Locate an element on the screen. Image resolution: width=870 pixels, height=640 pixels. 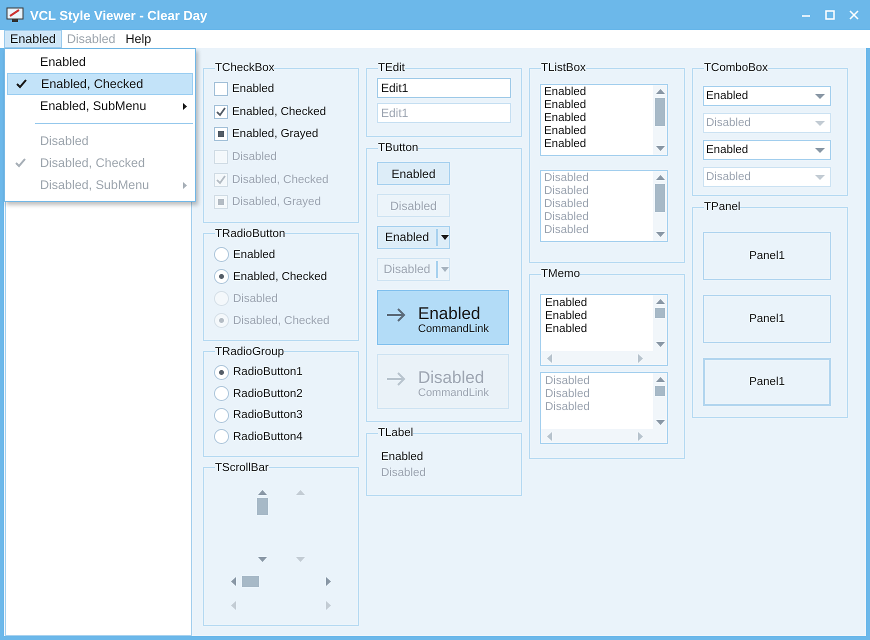
group-title: TComboBox is located at coordinates (736, 68).